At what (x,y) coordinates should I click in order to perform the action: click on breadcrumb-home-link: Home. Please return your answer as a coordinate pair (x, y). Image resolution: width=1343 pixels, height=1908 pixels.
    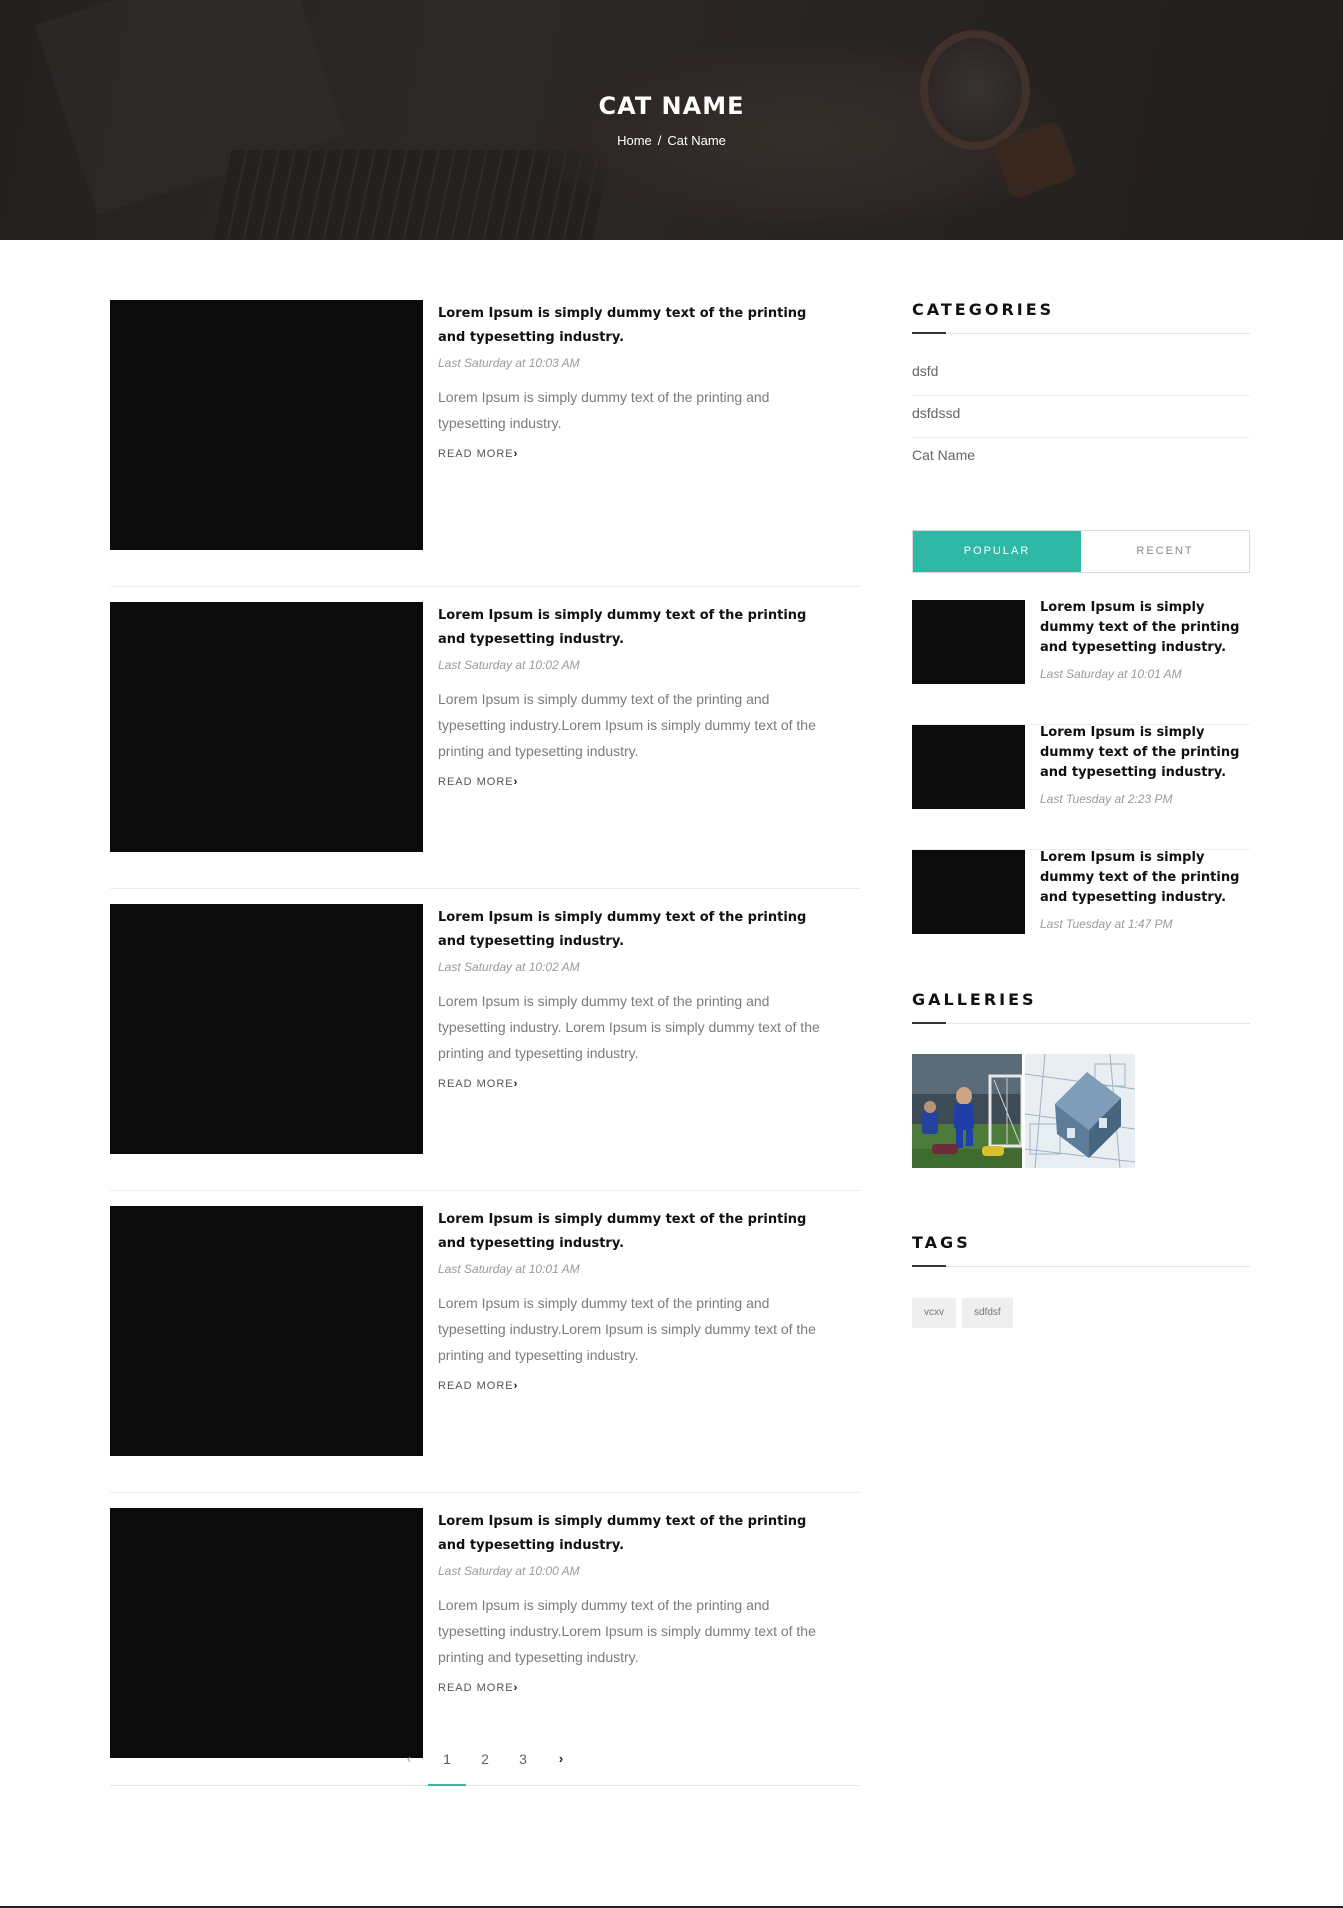
    Looking at the image, I should click on (634, 140).